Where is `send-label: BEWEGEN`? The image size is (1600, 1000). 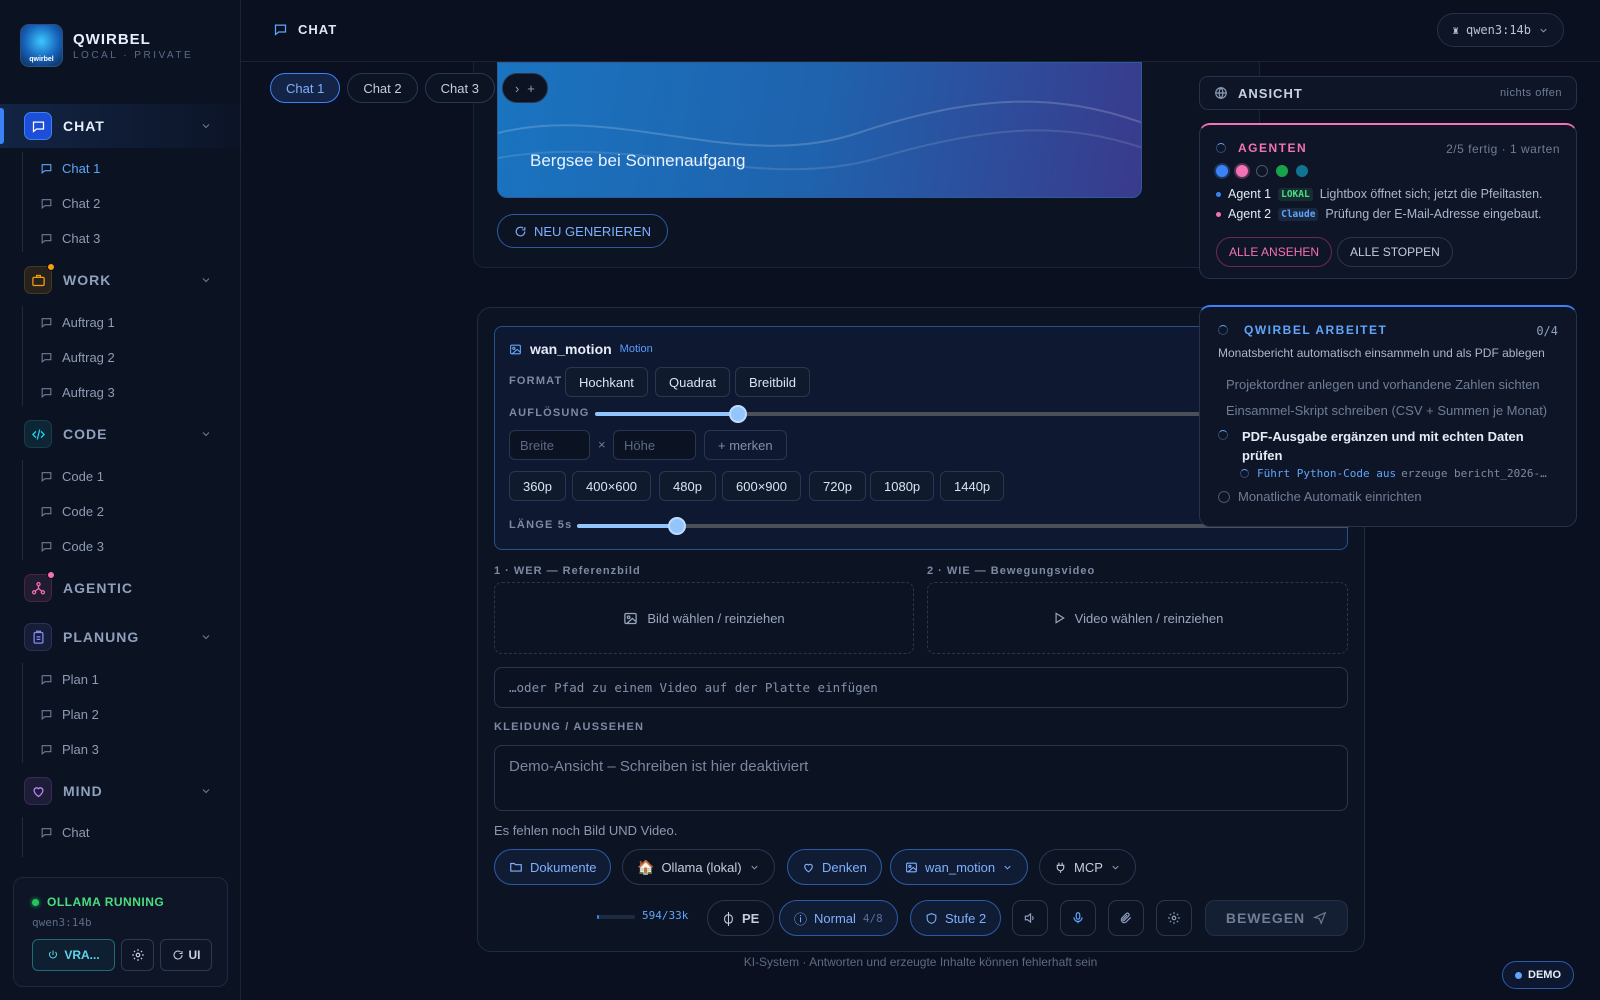 send-label: BEWEGEN is located at coordinates (1265, 918).